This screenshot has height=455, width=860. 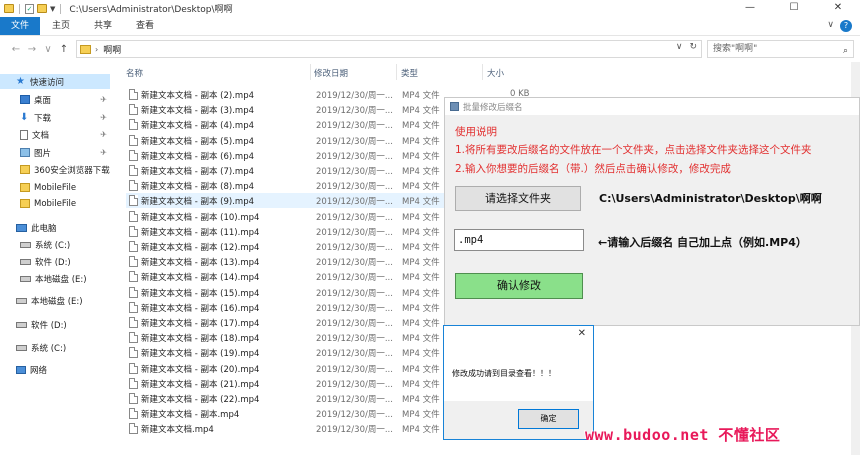 What do you see at coordinates (55, 187) in the screenshot?
I see `sidebar-item-label: MobileFile` at bounding box center [55, 187].